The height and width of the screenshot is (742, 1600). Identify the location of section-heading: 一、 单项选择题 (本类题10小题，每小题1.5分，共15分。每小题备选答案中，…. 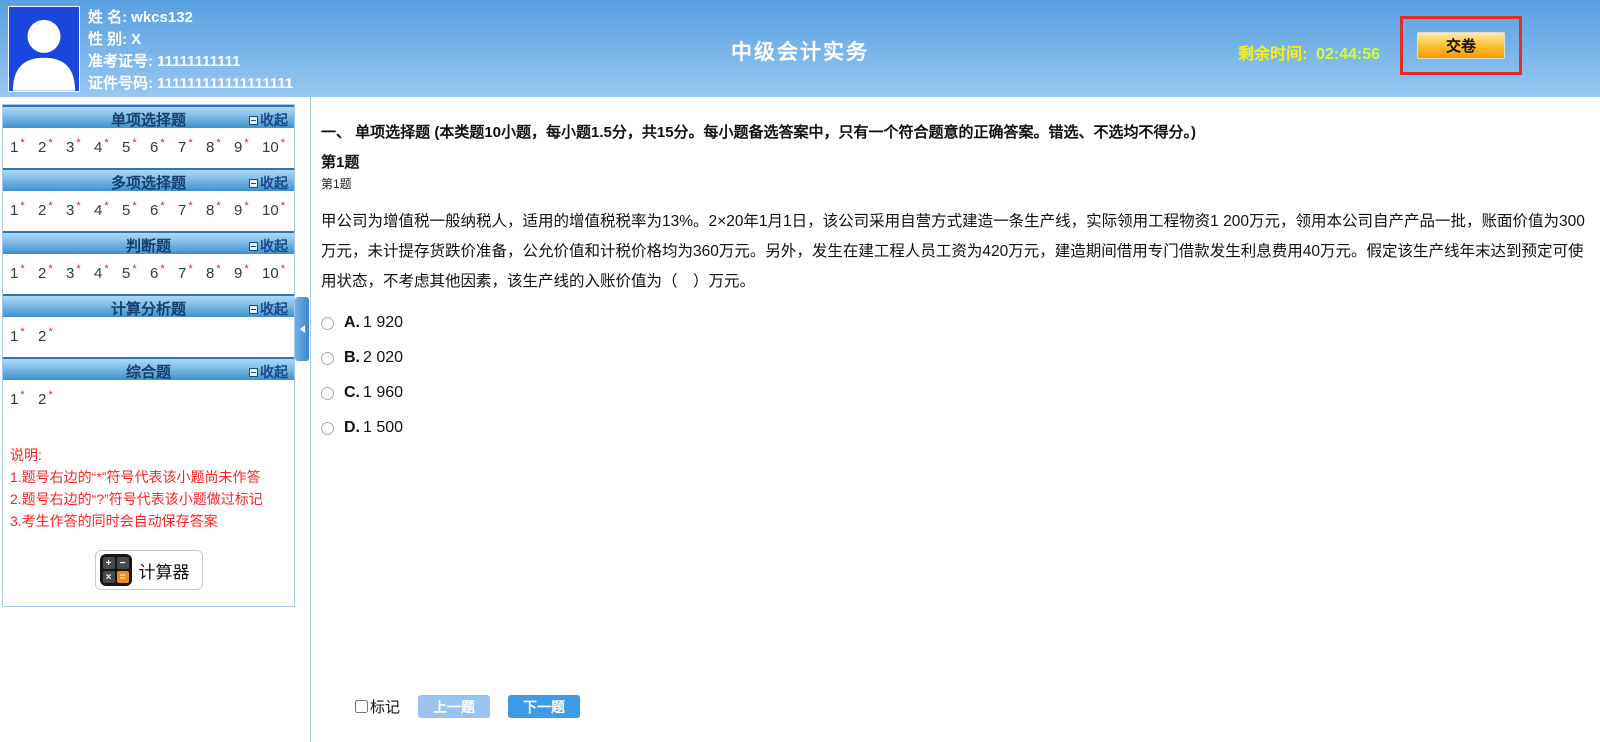
(759, 132).